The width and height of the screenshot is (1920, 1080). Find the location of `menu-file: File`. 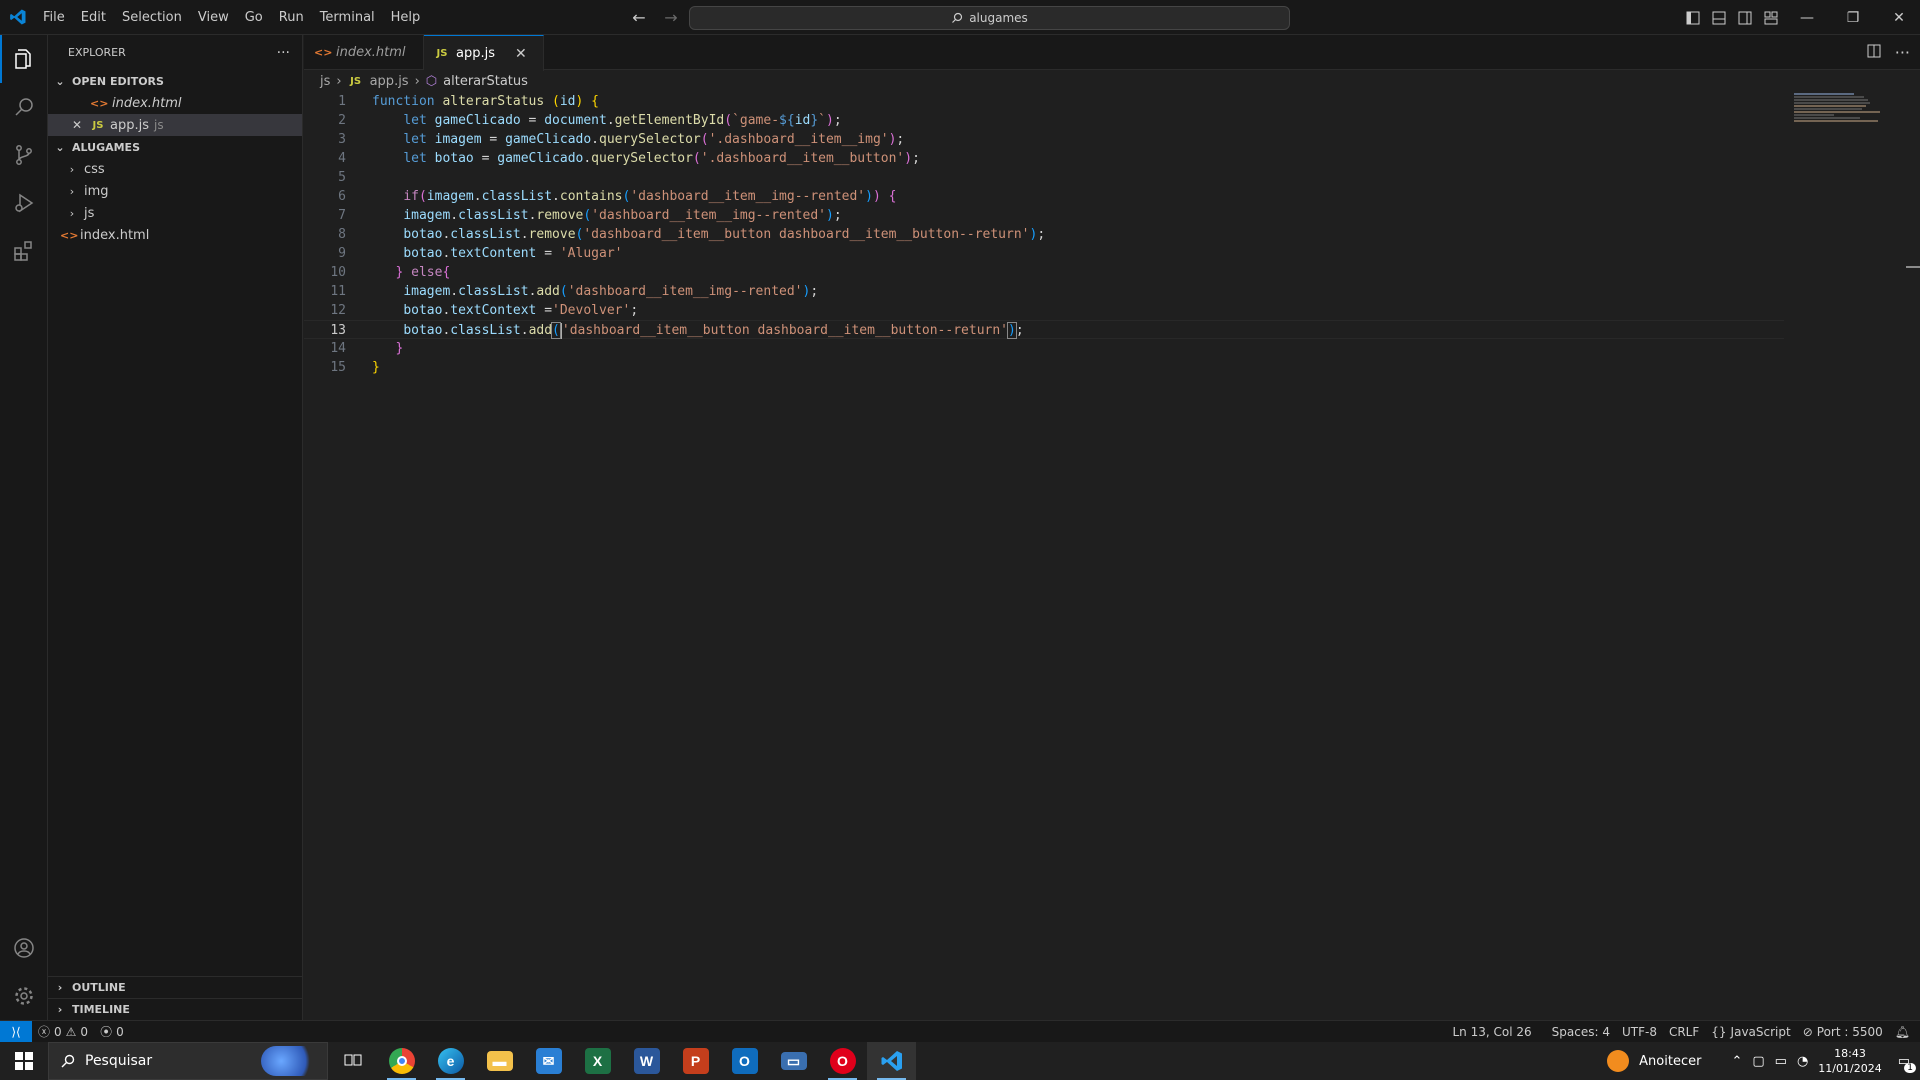

menu-file: File is located at coordinates (54, 17).